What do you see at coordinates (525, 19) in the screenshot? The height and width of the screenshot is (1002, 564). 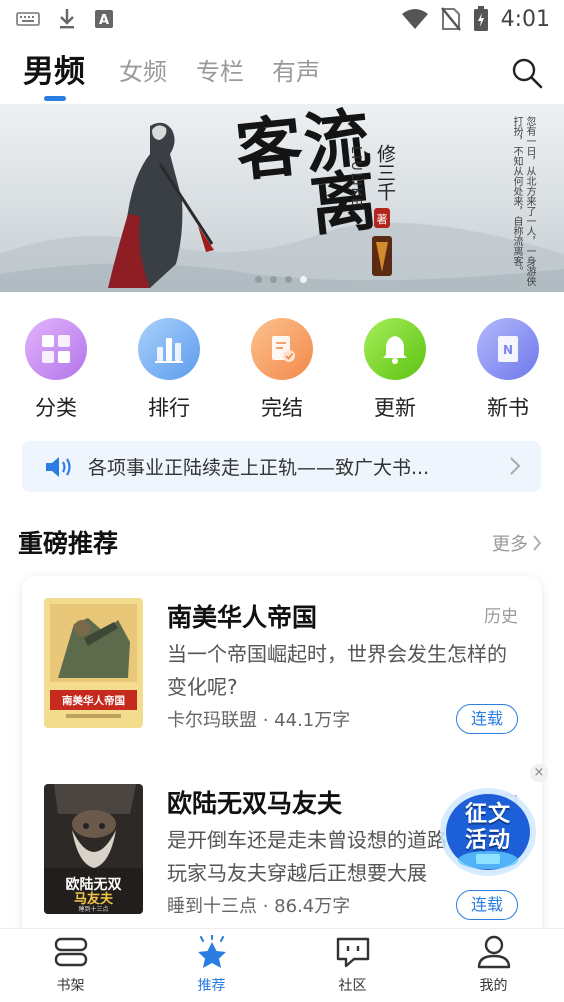 I see `clock: 4:01` at bounding box center [525, 19].